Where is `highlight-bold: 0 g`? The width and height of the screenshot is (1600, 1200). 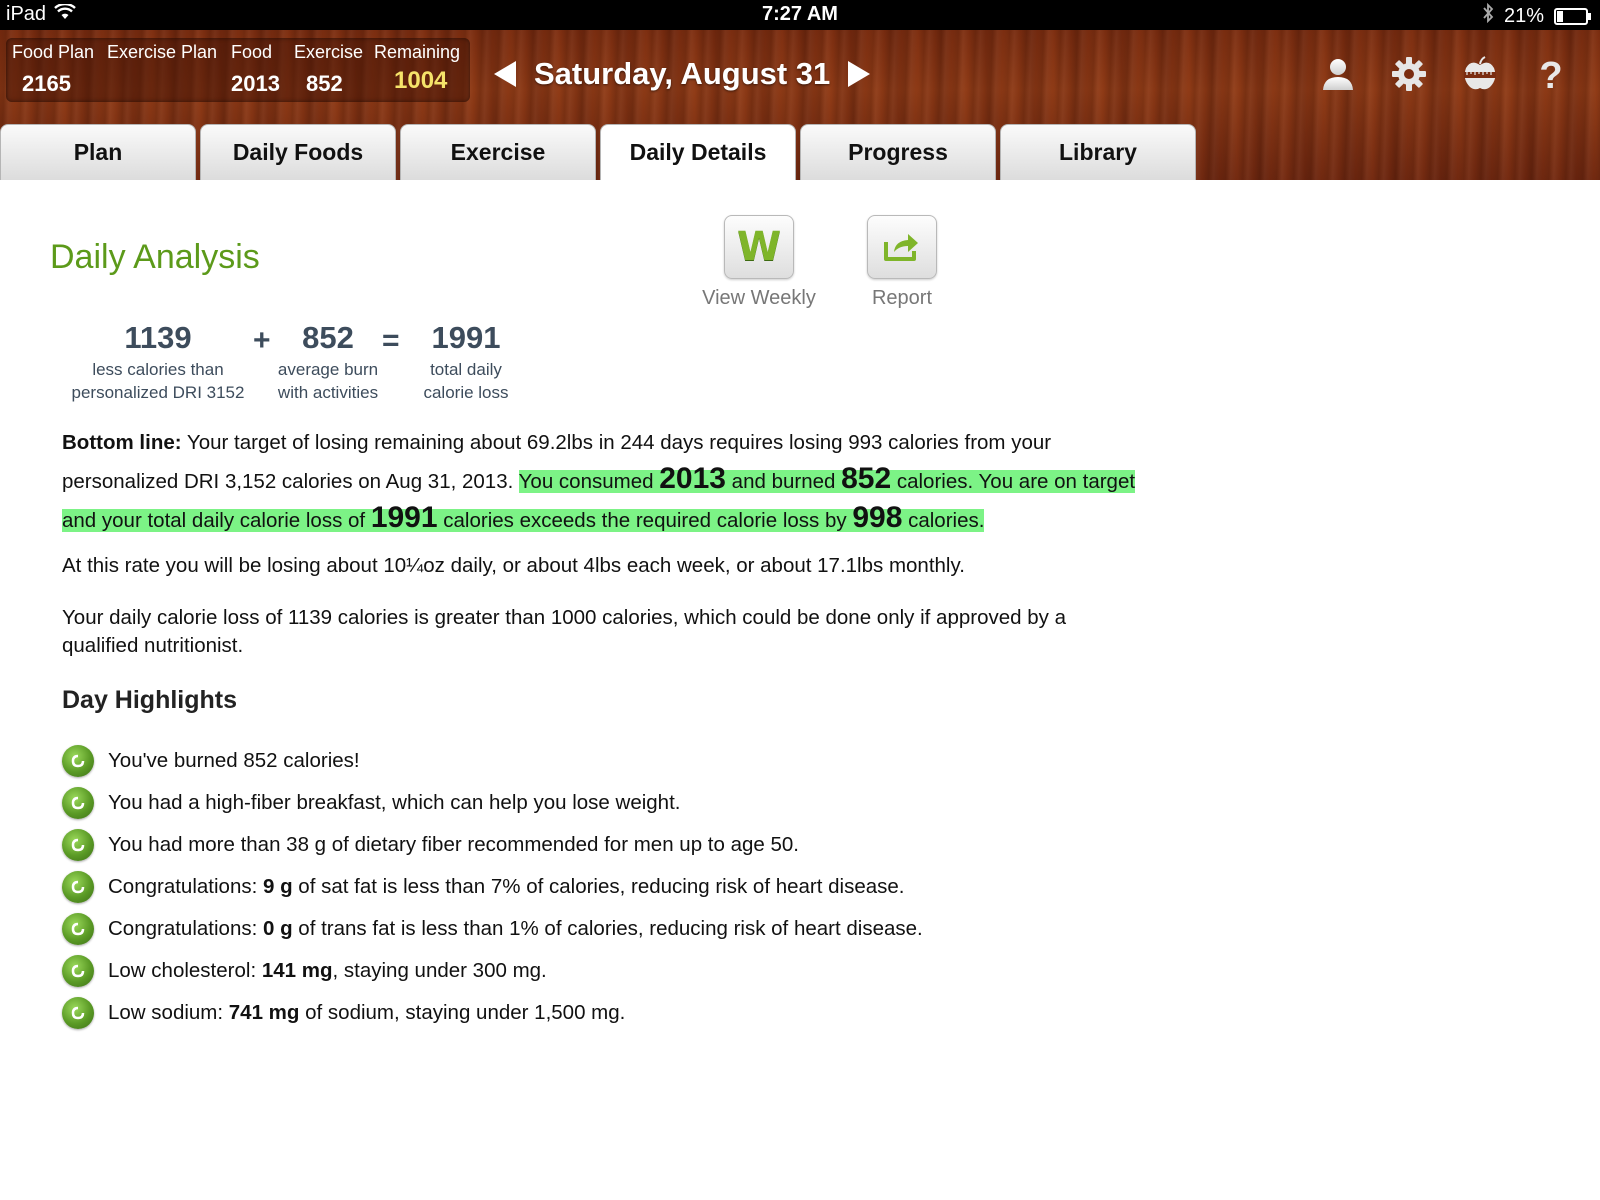
highlight-bold: 0 g is located at coordinates (277, 928).